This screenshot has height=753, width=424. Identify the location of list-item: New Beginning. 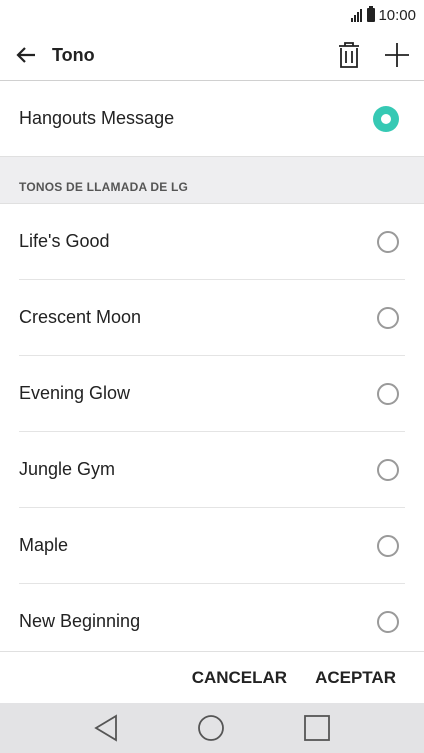
(212, 621).